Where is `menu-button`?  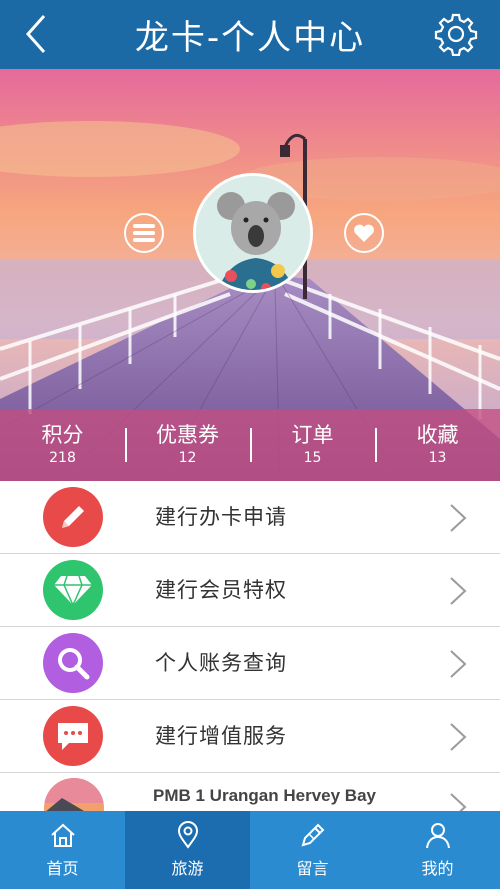
menu-button is located at coordinates (144, 233).